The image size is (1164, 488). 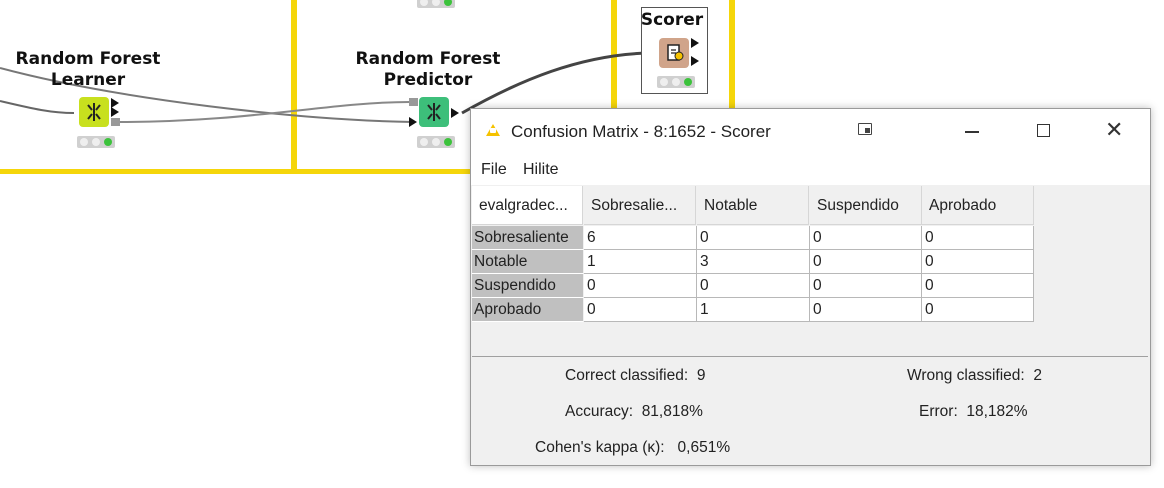 What do you see at coordinates (810, 169) in the screenshot?
I see `menu-bar` at bounding box center [810, 169].